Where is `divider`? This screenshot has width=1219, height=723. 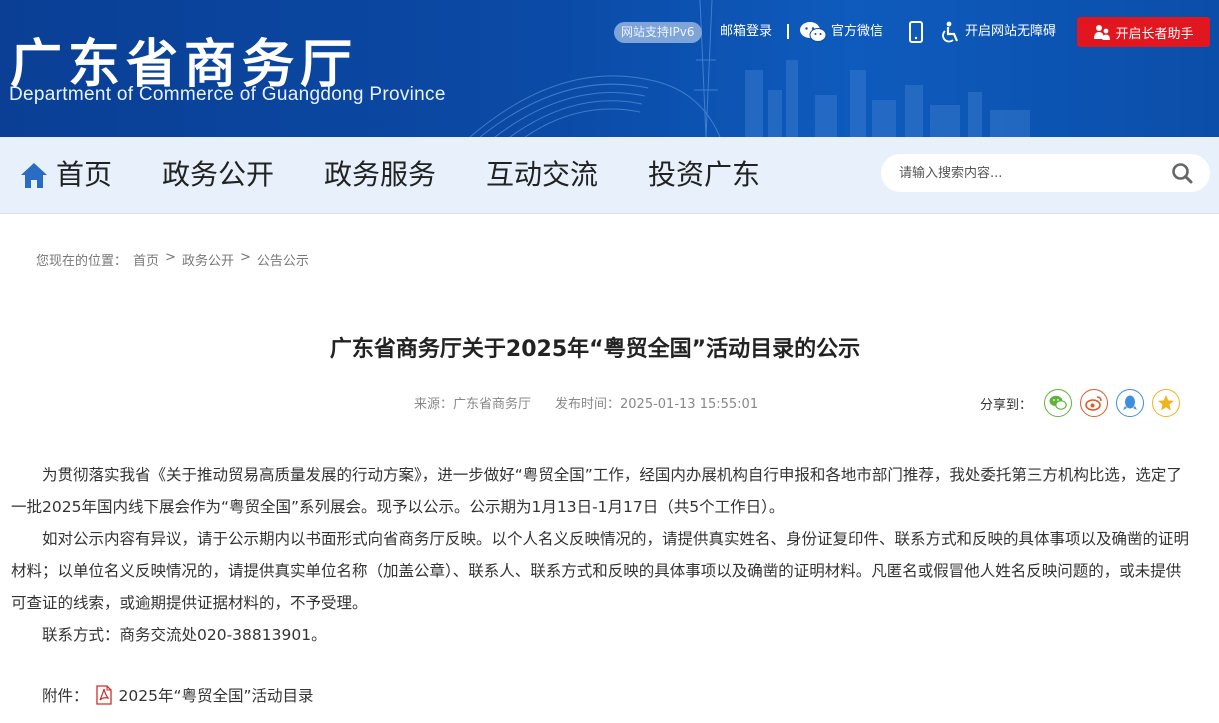
divider is located at coordinates (788, 31).